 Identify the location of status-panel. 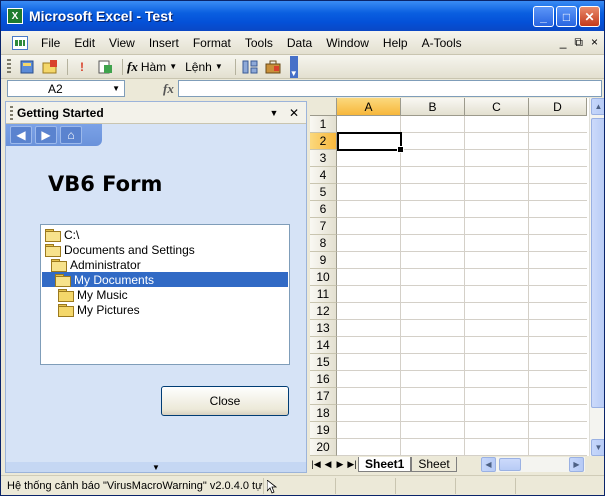
(545, 485).